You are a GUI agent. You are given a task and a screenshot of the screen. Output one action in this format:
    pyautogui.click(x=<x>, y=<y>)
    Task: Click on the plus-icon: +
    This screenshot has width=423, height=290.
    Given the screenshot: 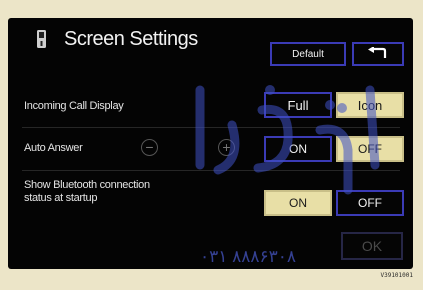 What is the action you would take?
    pyautogui.click(x=226, y=147)
    